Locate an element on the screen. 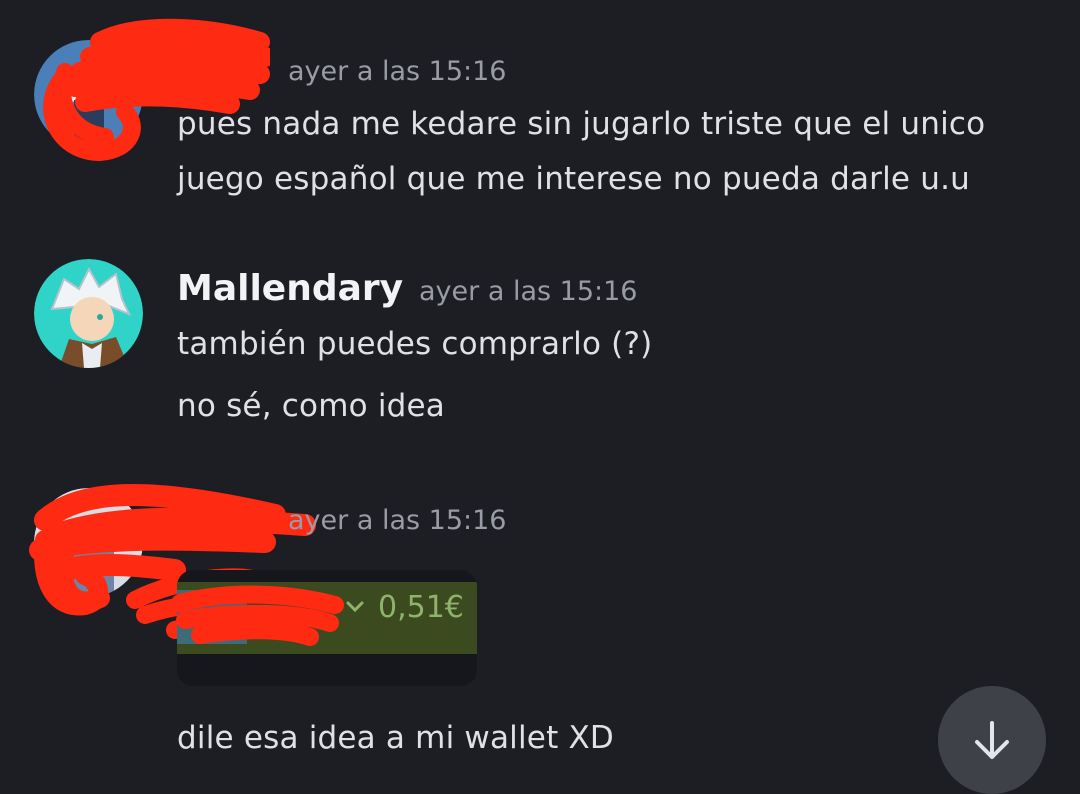 This screenshot has width=1080, height=794. steam-wallet-embed is located at coordinates (327, 628).